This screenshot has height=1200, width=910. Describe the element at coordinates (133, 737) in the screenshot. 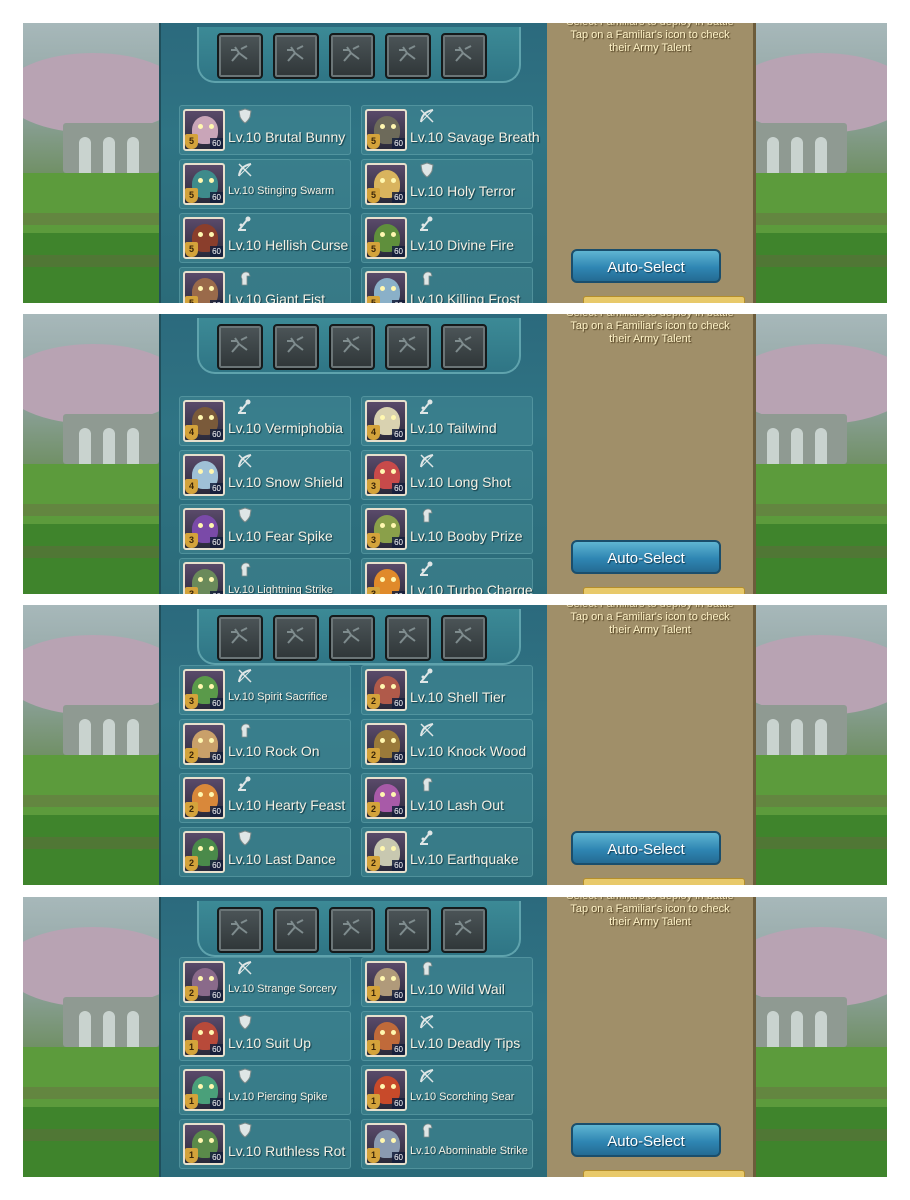

I see `wall-arch` at that location.